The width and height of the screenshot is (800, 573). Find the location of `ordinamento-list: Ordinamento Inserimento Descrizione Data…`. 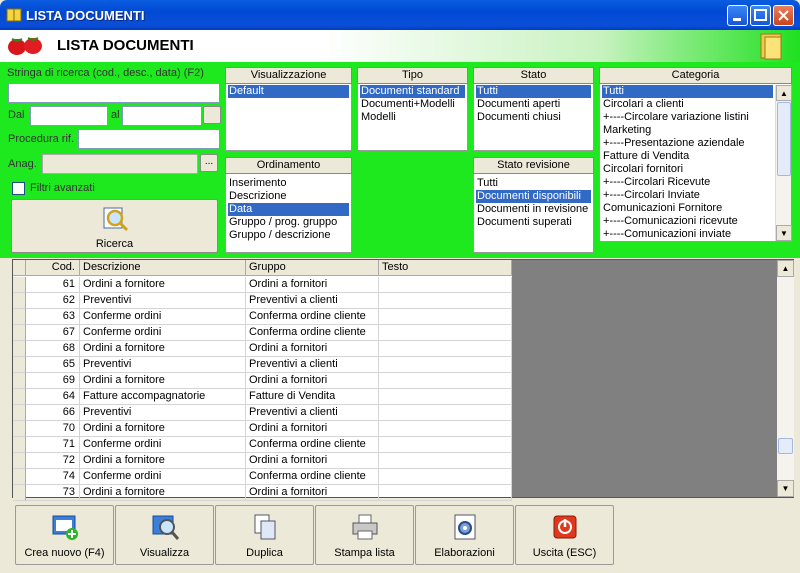

ordinamento-list: Ordinamento Inserimento Descrizione Data… is located at coordinates (288, 205).